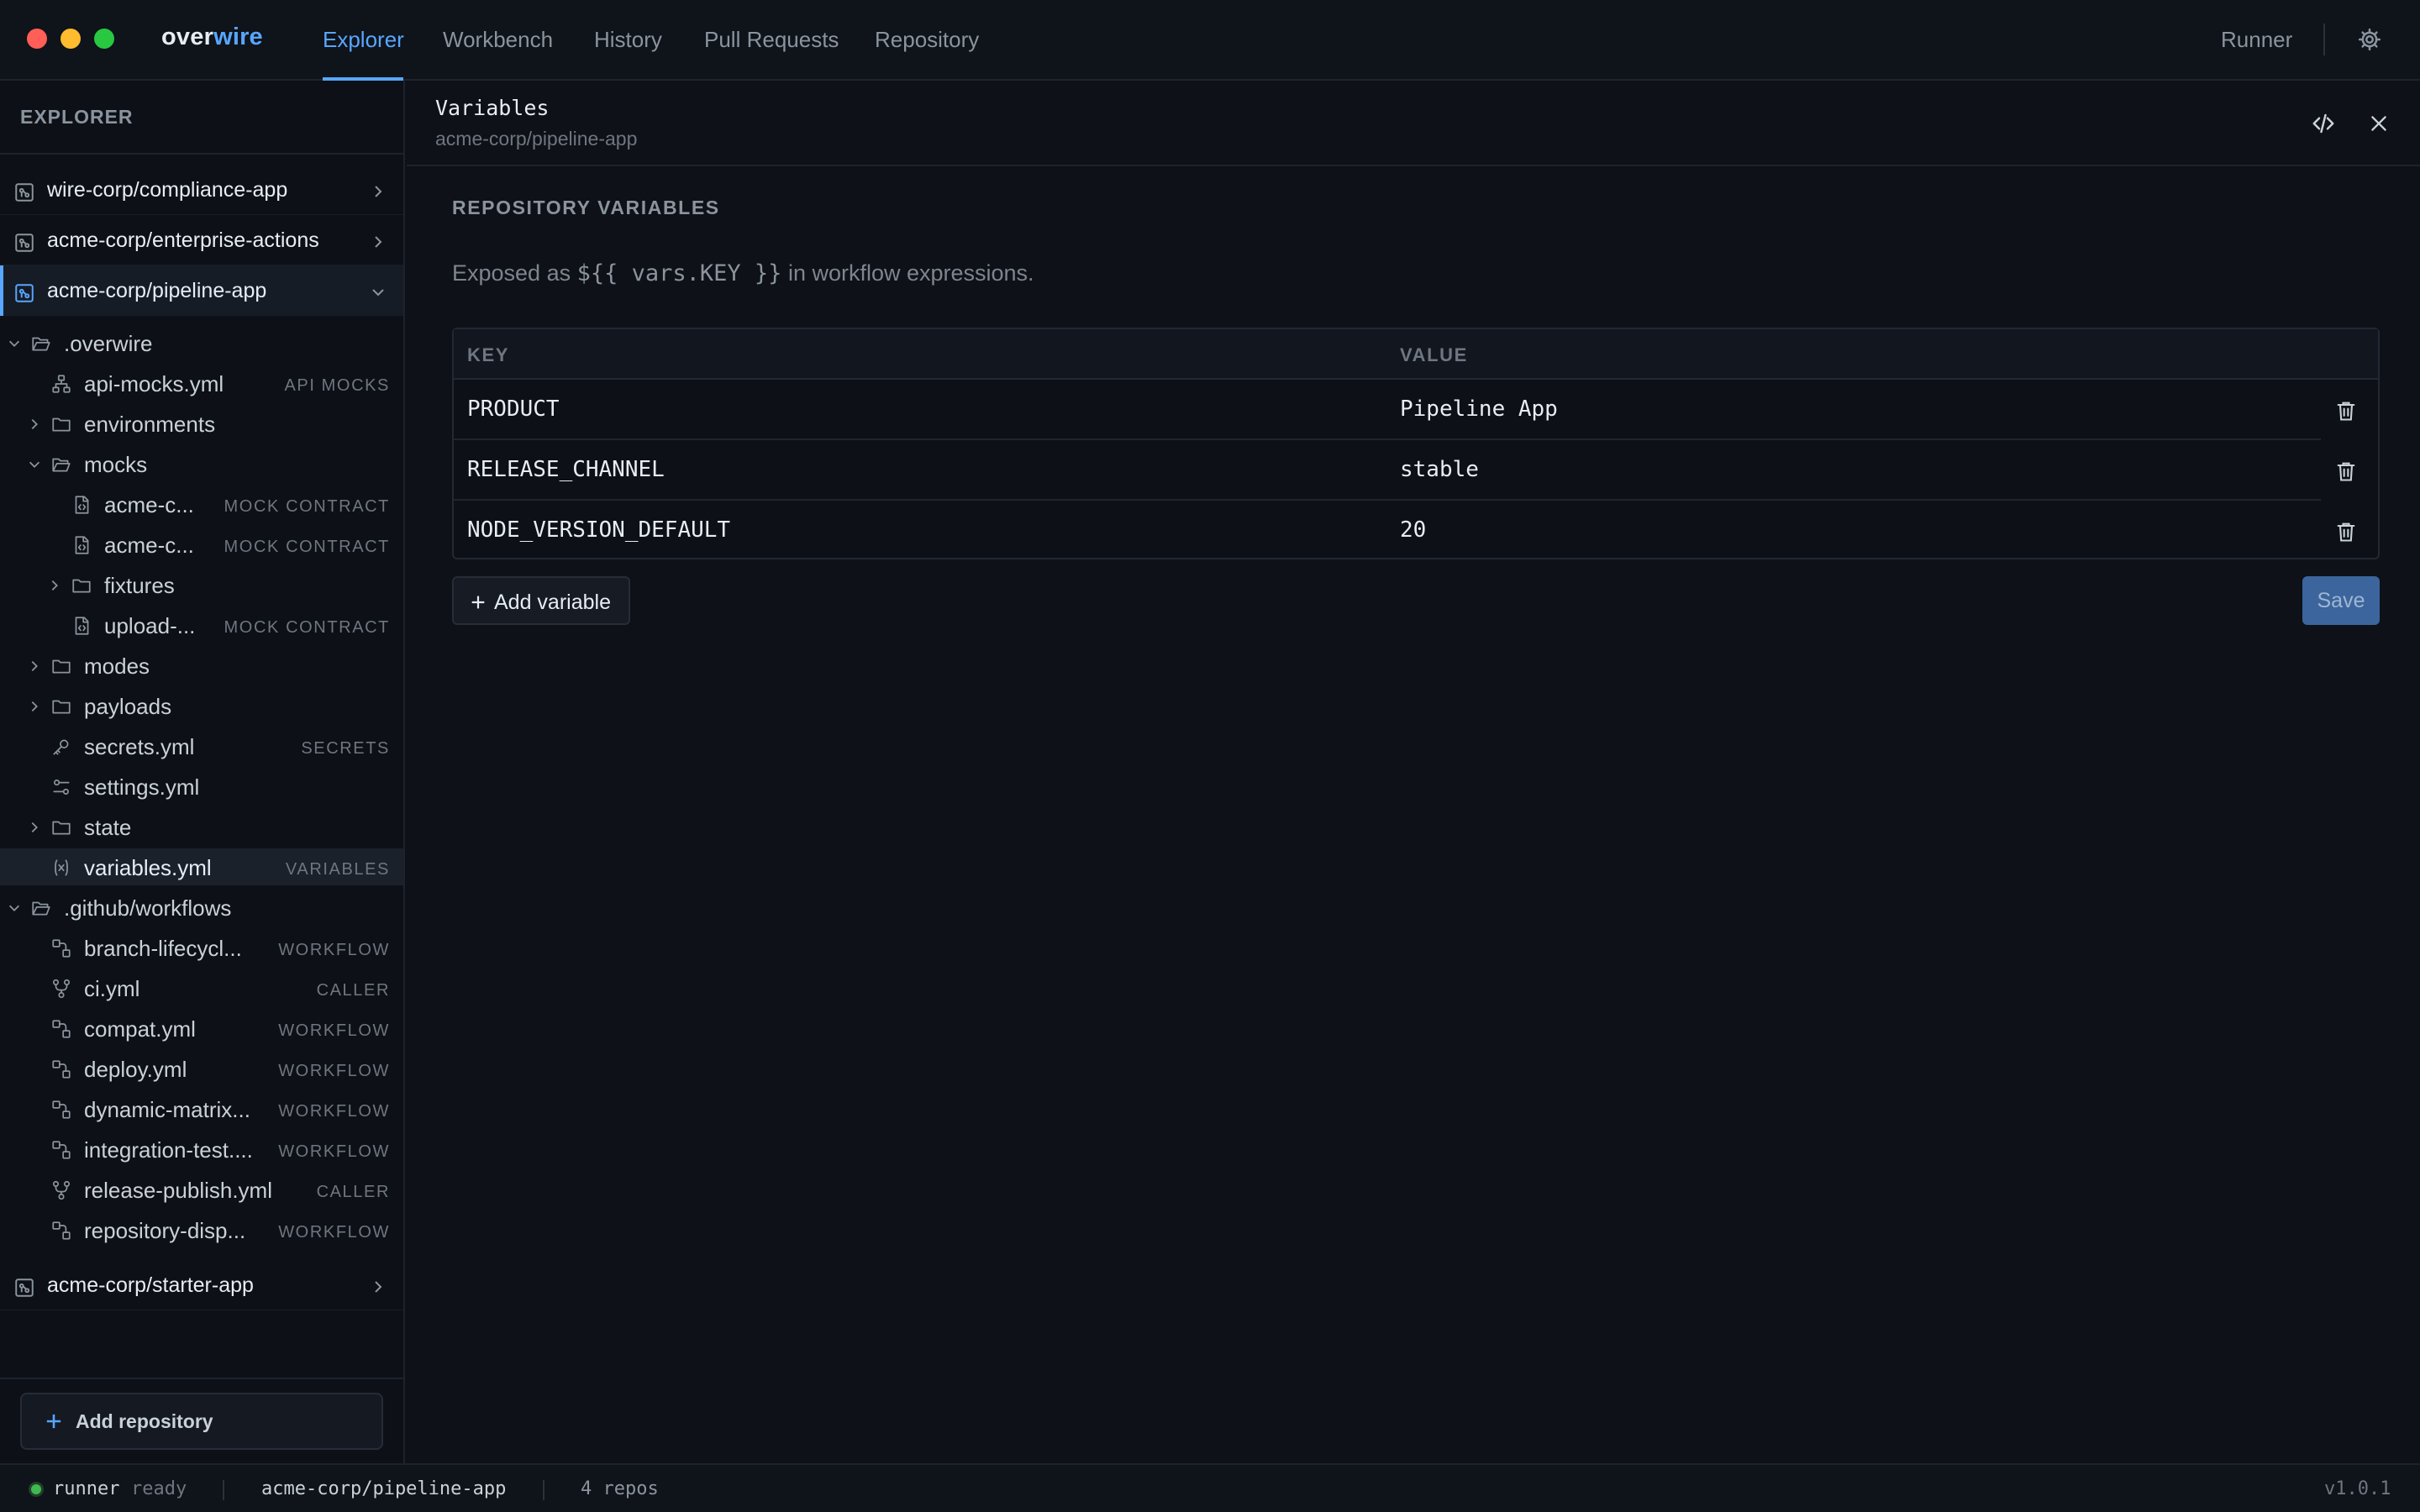 The width and height of the screenshot is (2420, 1512). I want to click on repo-name: acme-corp/enterprise-actions, so click(183, 240).